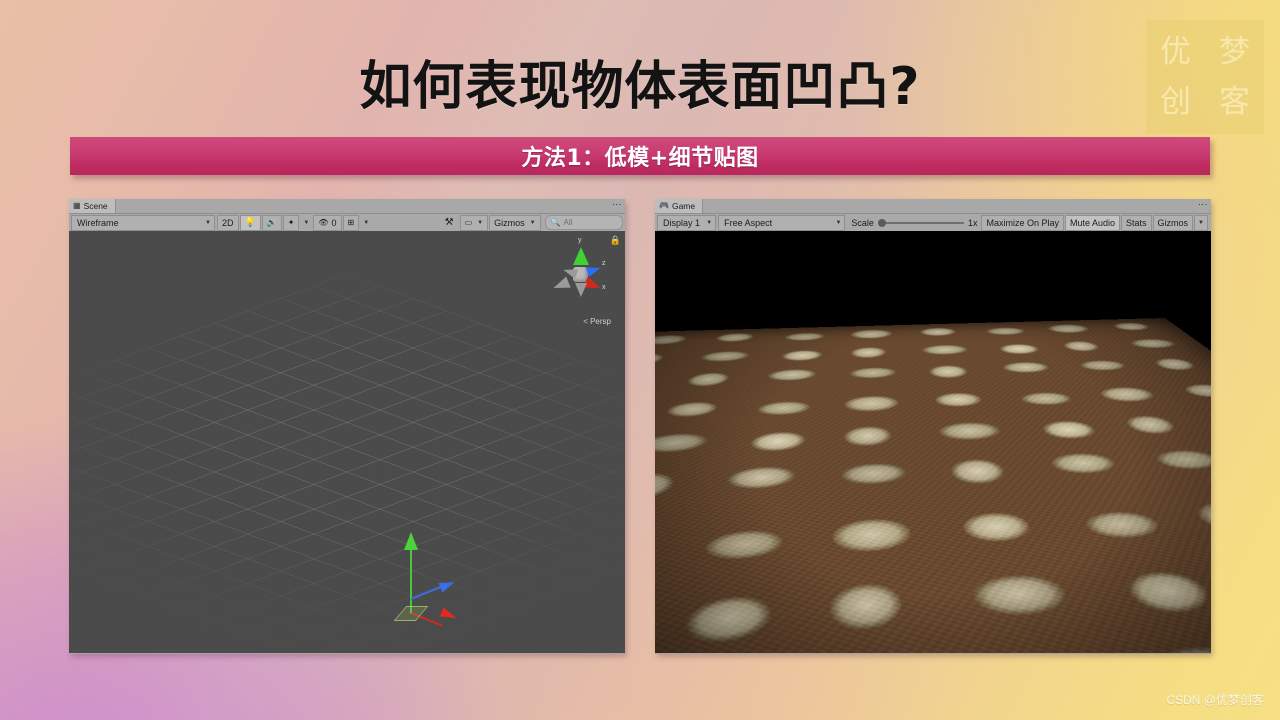  What do you see at coordinates (347, 206) in the screenshot?
I see `scene-tab-row: ▦ Scene ⋮` at bounding box center [347, 206].